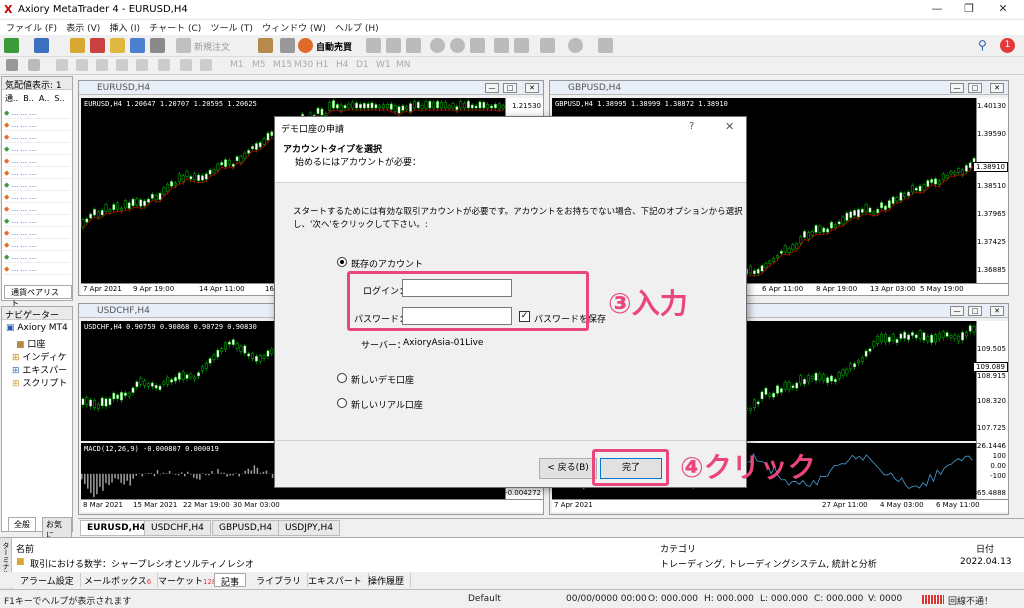 The width and height of the screenshot is (1024, 608). What do you see at coordinates (322, 65) in the screenshot?
I see `tf-h1: H1` at bounding box center [322, 65].